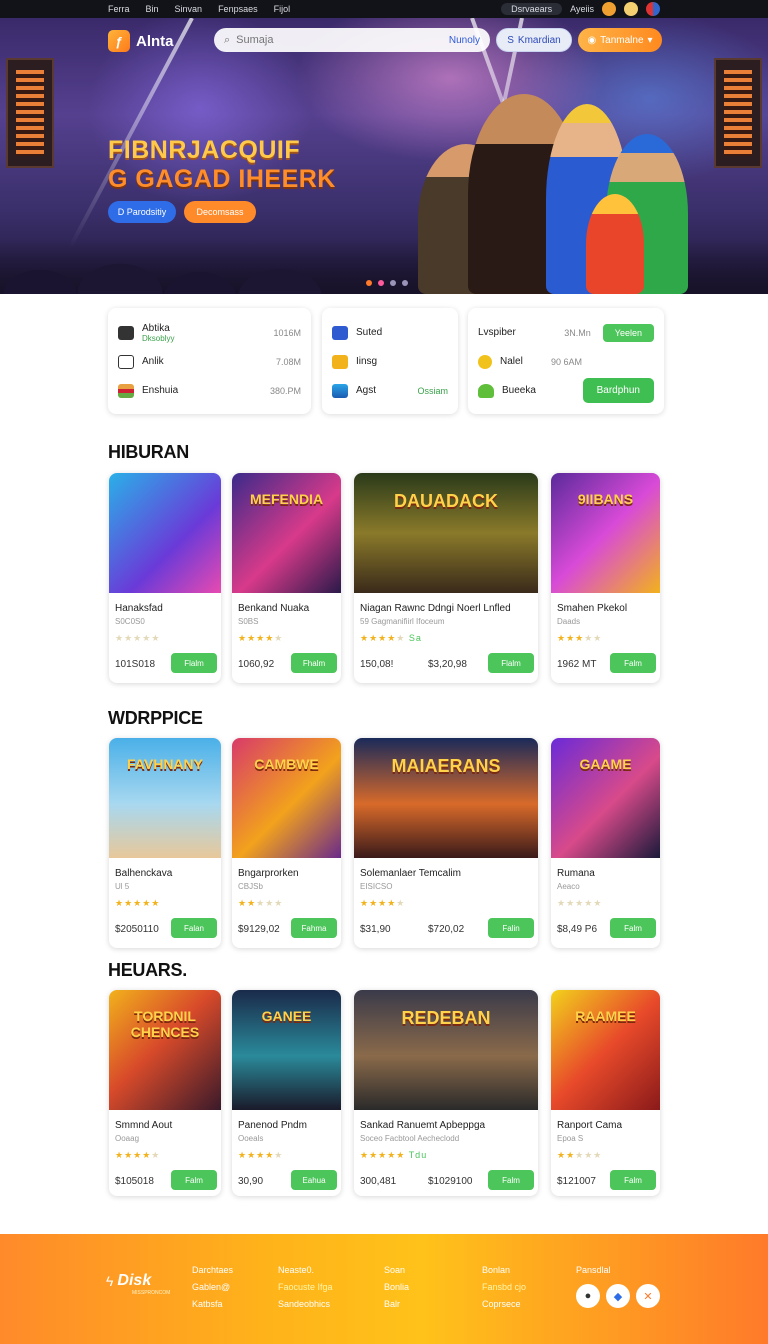  I want to click on search-hint: Nunoly, so click(464, 40).